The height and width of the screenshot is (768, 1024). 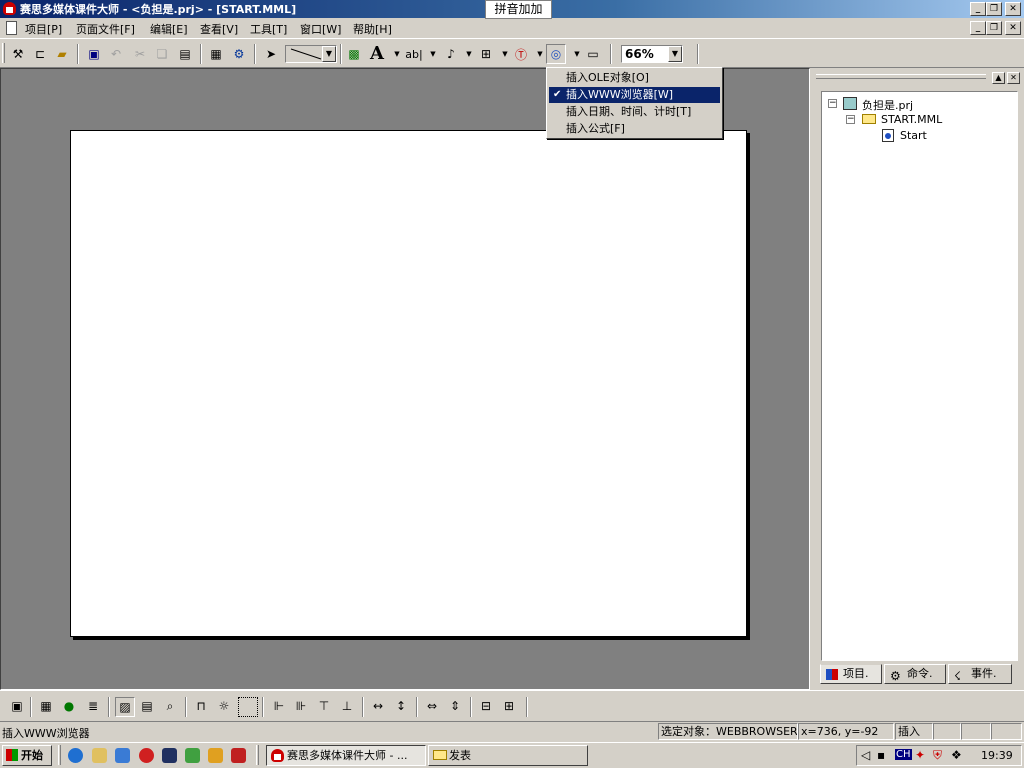 I want to click on netants-icon, so click(x=169, y=755).